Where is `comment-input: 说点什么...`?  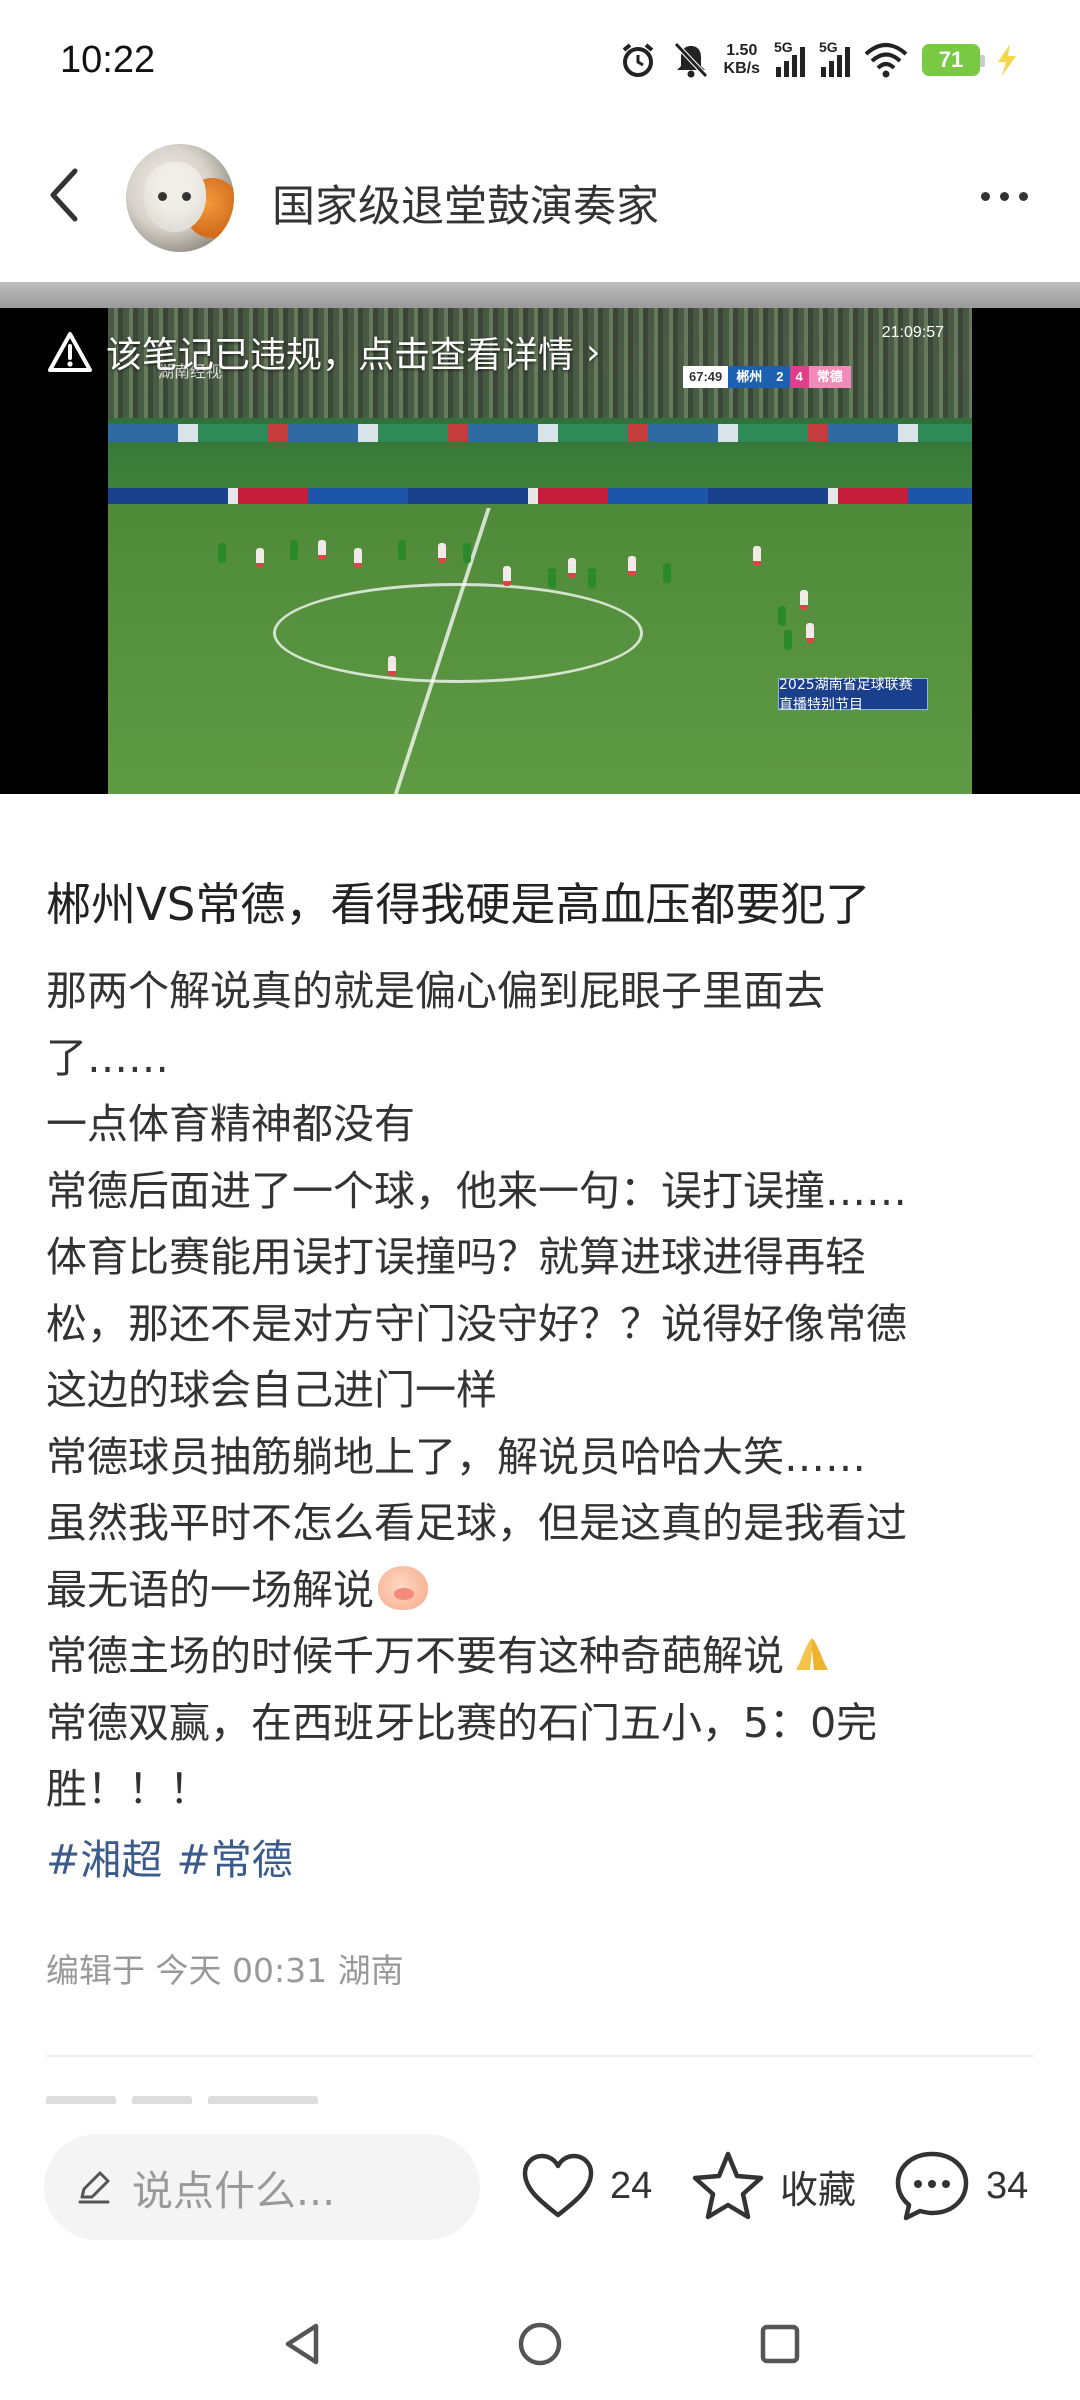
comment-input: 说点什么... is located at coordinates (262, 2187).